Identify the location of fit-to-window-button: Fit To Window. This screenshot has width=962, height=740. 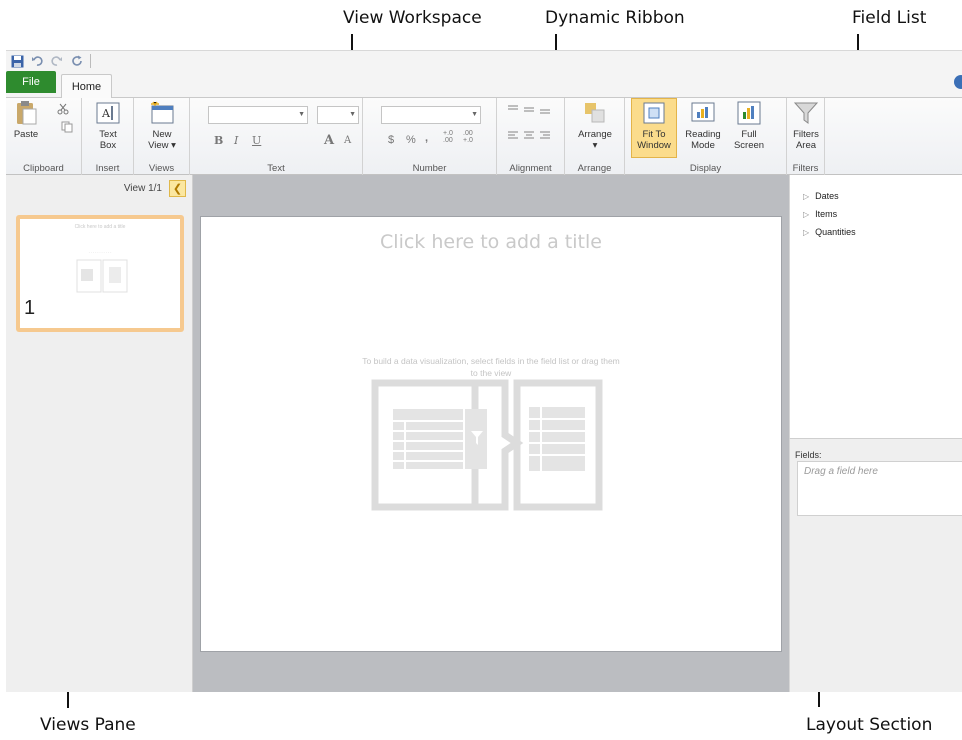
(654, 125).